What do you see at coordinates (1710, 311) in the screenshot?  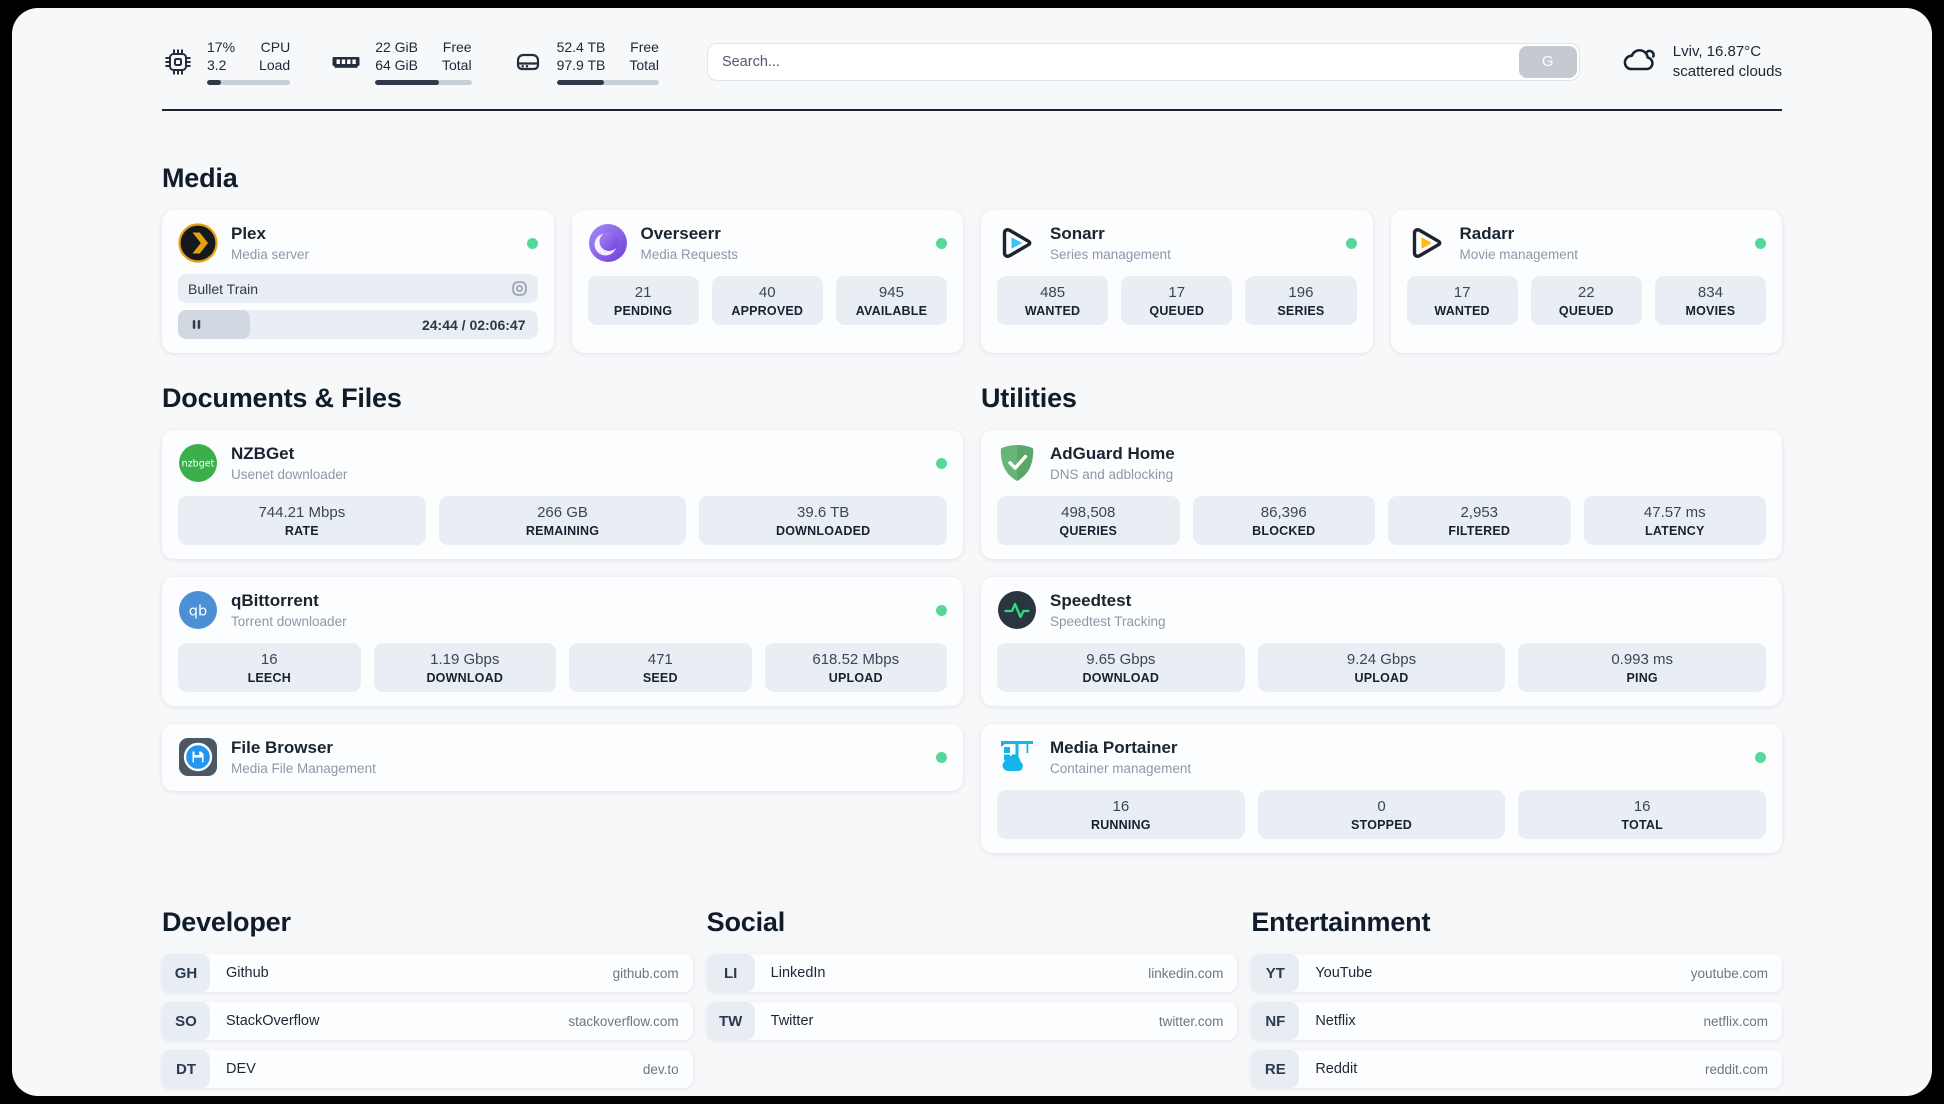 I see `stat-label: MOVIES` at bounding box center [1710, 311].